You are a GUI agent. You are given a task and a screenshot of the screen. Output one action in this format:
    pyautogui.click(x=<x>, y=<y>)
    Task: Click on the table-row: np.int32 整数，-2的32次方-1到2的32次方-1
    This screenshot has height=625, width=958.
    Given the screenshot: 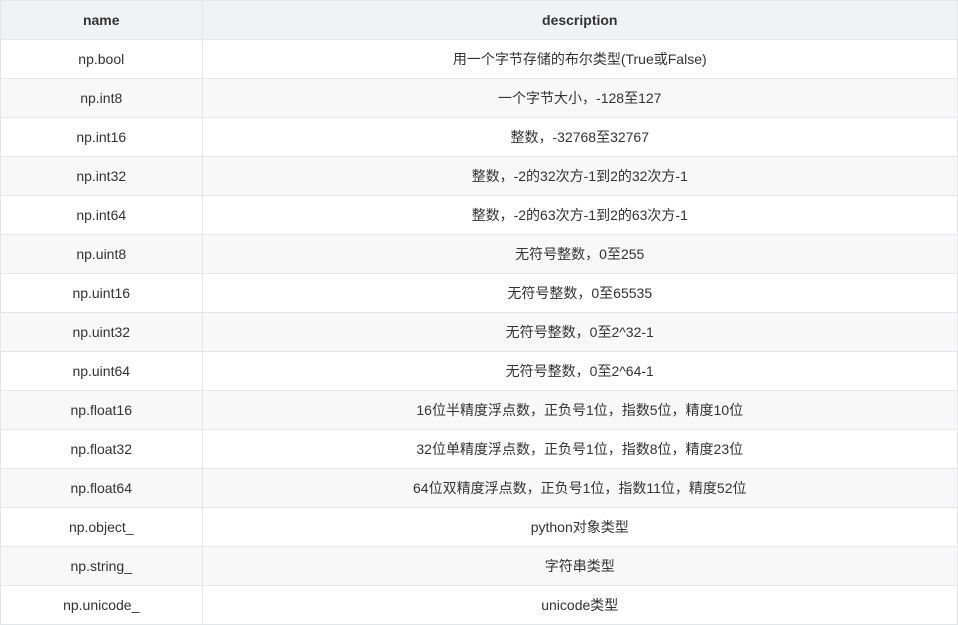 What is the action you would take?
    pyautogui.click(x=479, y=176)
    